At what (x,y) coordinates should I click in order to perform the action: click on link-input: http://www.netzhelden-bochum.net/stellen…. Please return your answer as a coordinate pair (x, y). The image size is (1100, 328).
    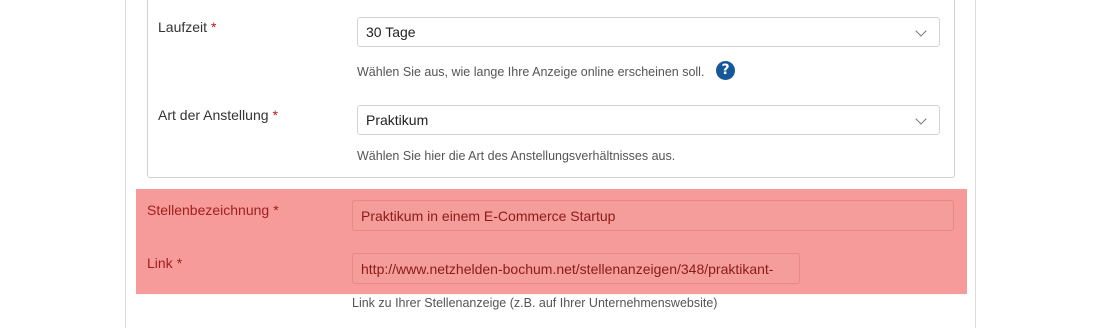
    Looking at the image, I should click on (576, 268).